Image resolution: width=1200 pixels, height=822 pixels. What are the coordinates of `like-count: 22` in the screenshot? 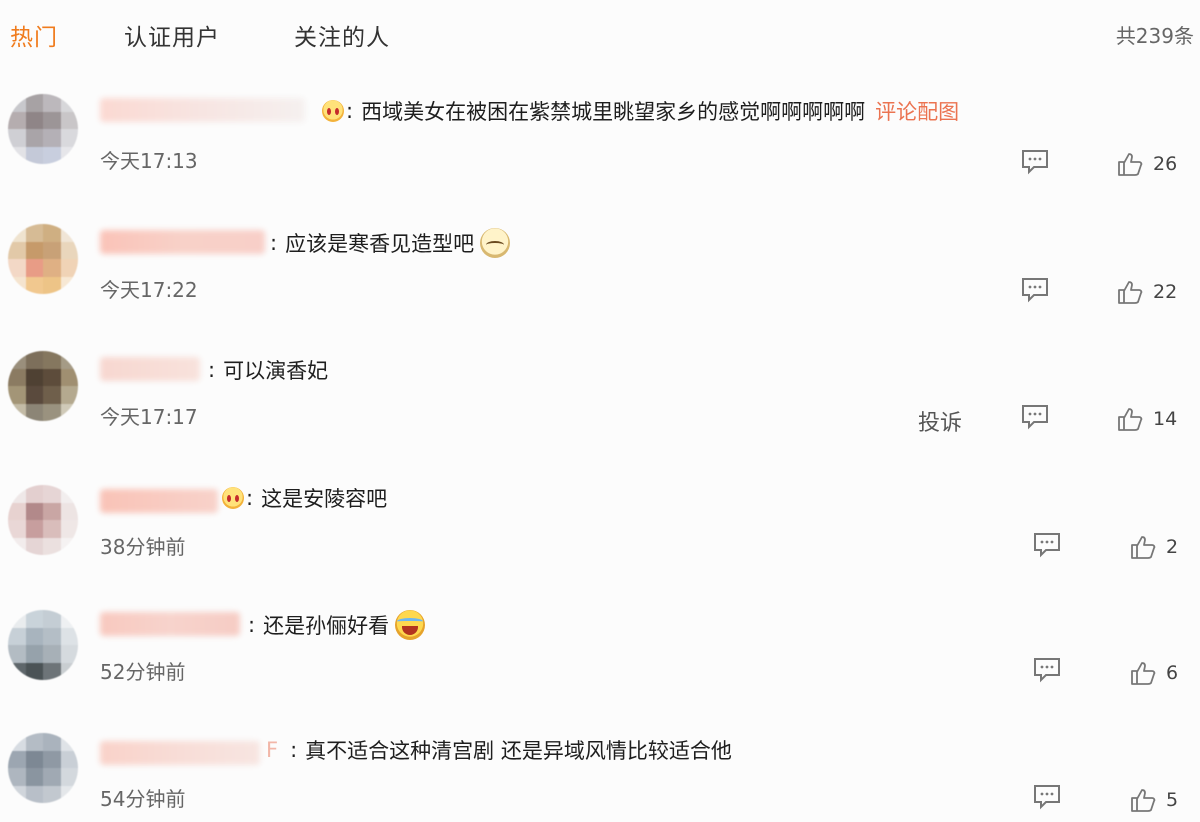 It's located at (1165, 292).